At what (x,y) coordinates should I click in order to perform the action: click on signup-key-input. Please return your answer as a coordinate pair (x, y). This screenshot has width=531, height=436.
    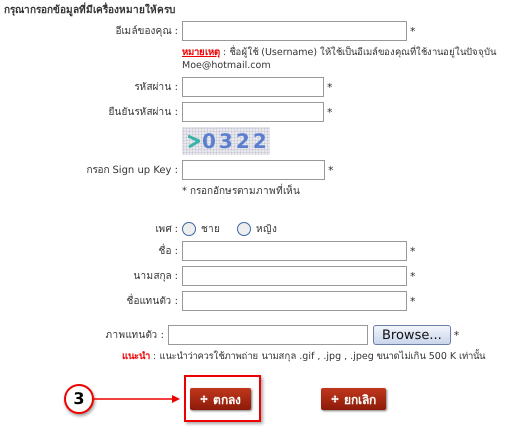
    Looking at the image, I should click on (253, 170).